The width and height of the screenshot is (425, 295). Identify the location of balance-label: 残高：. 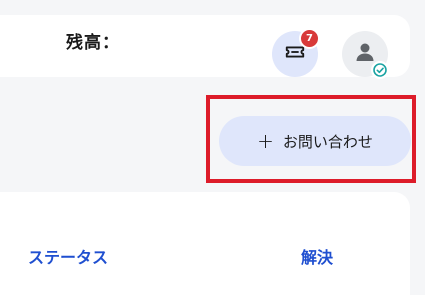
(93, 43).